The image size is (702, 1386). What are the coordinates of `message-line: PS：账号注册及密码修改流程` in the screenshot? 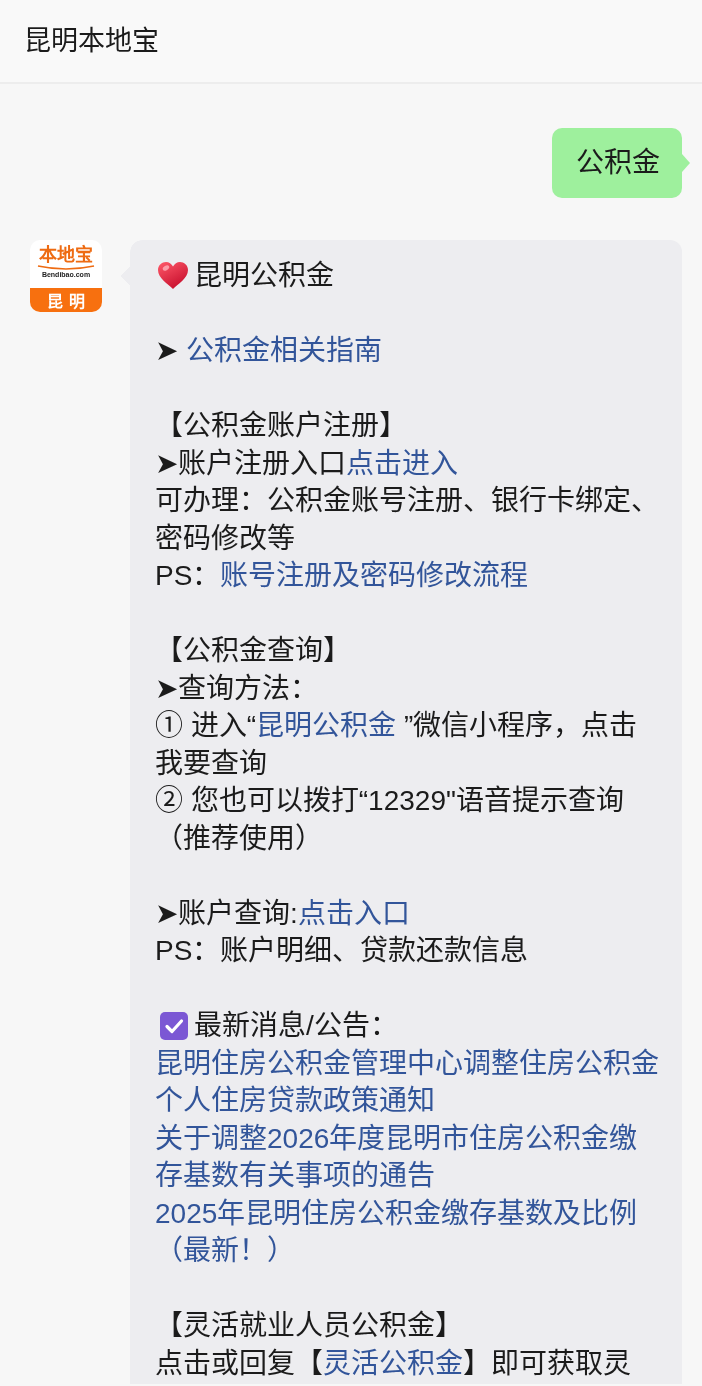 It's located at (342, 576).